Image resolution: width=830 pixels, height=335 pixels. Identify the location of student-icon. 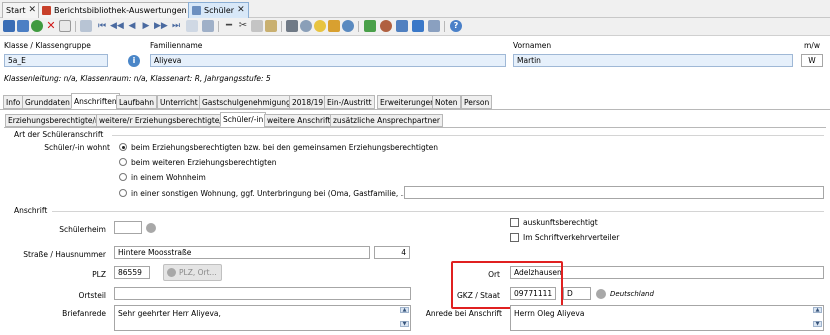
(196, 10).